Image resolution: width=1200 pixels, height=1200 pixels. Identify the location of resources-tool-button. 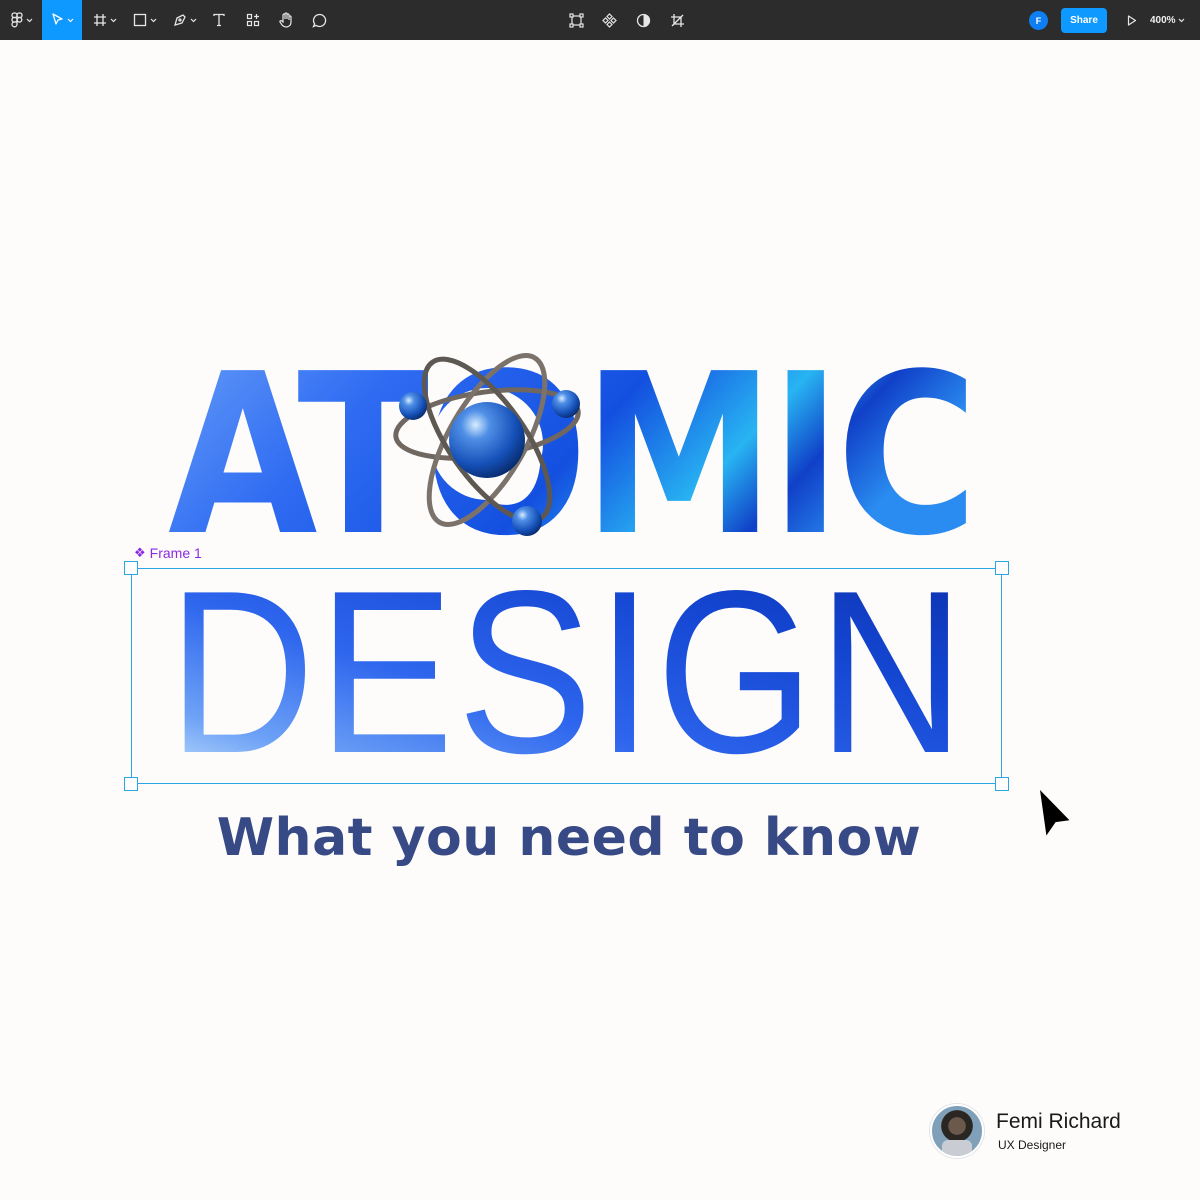
(253, 20).